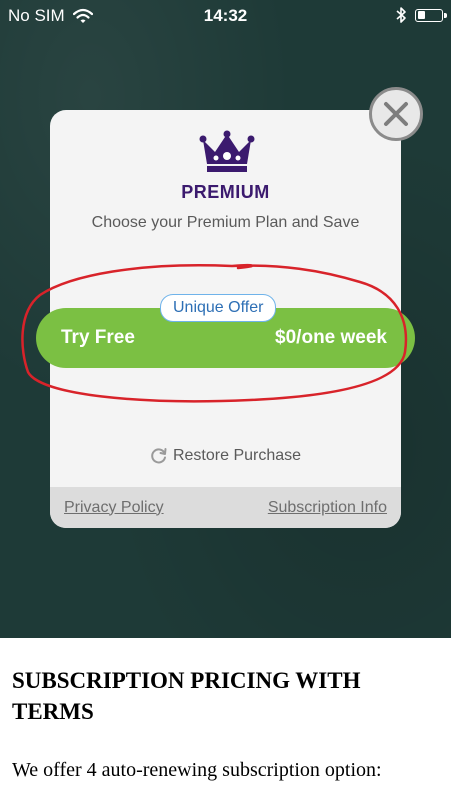 The height and width of the screenshot is (800, 451). What do you see at coordinates (227, 151) in the screenshot?
I see `crown-icon` at bounding box center [227, 151].